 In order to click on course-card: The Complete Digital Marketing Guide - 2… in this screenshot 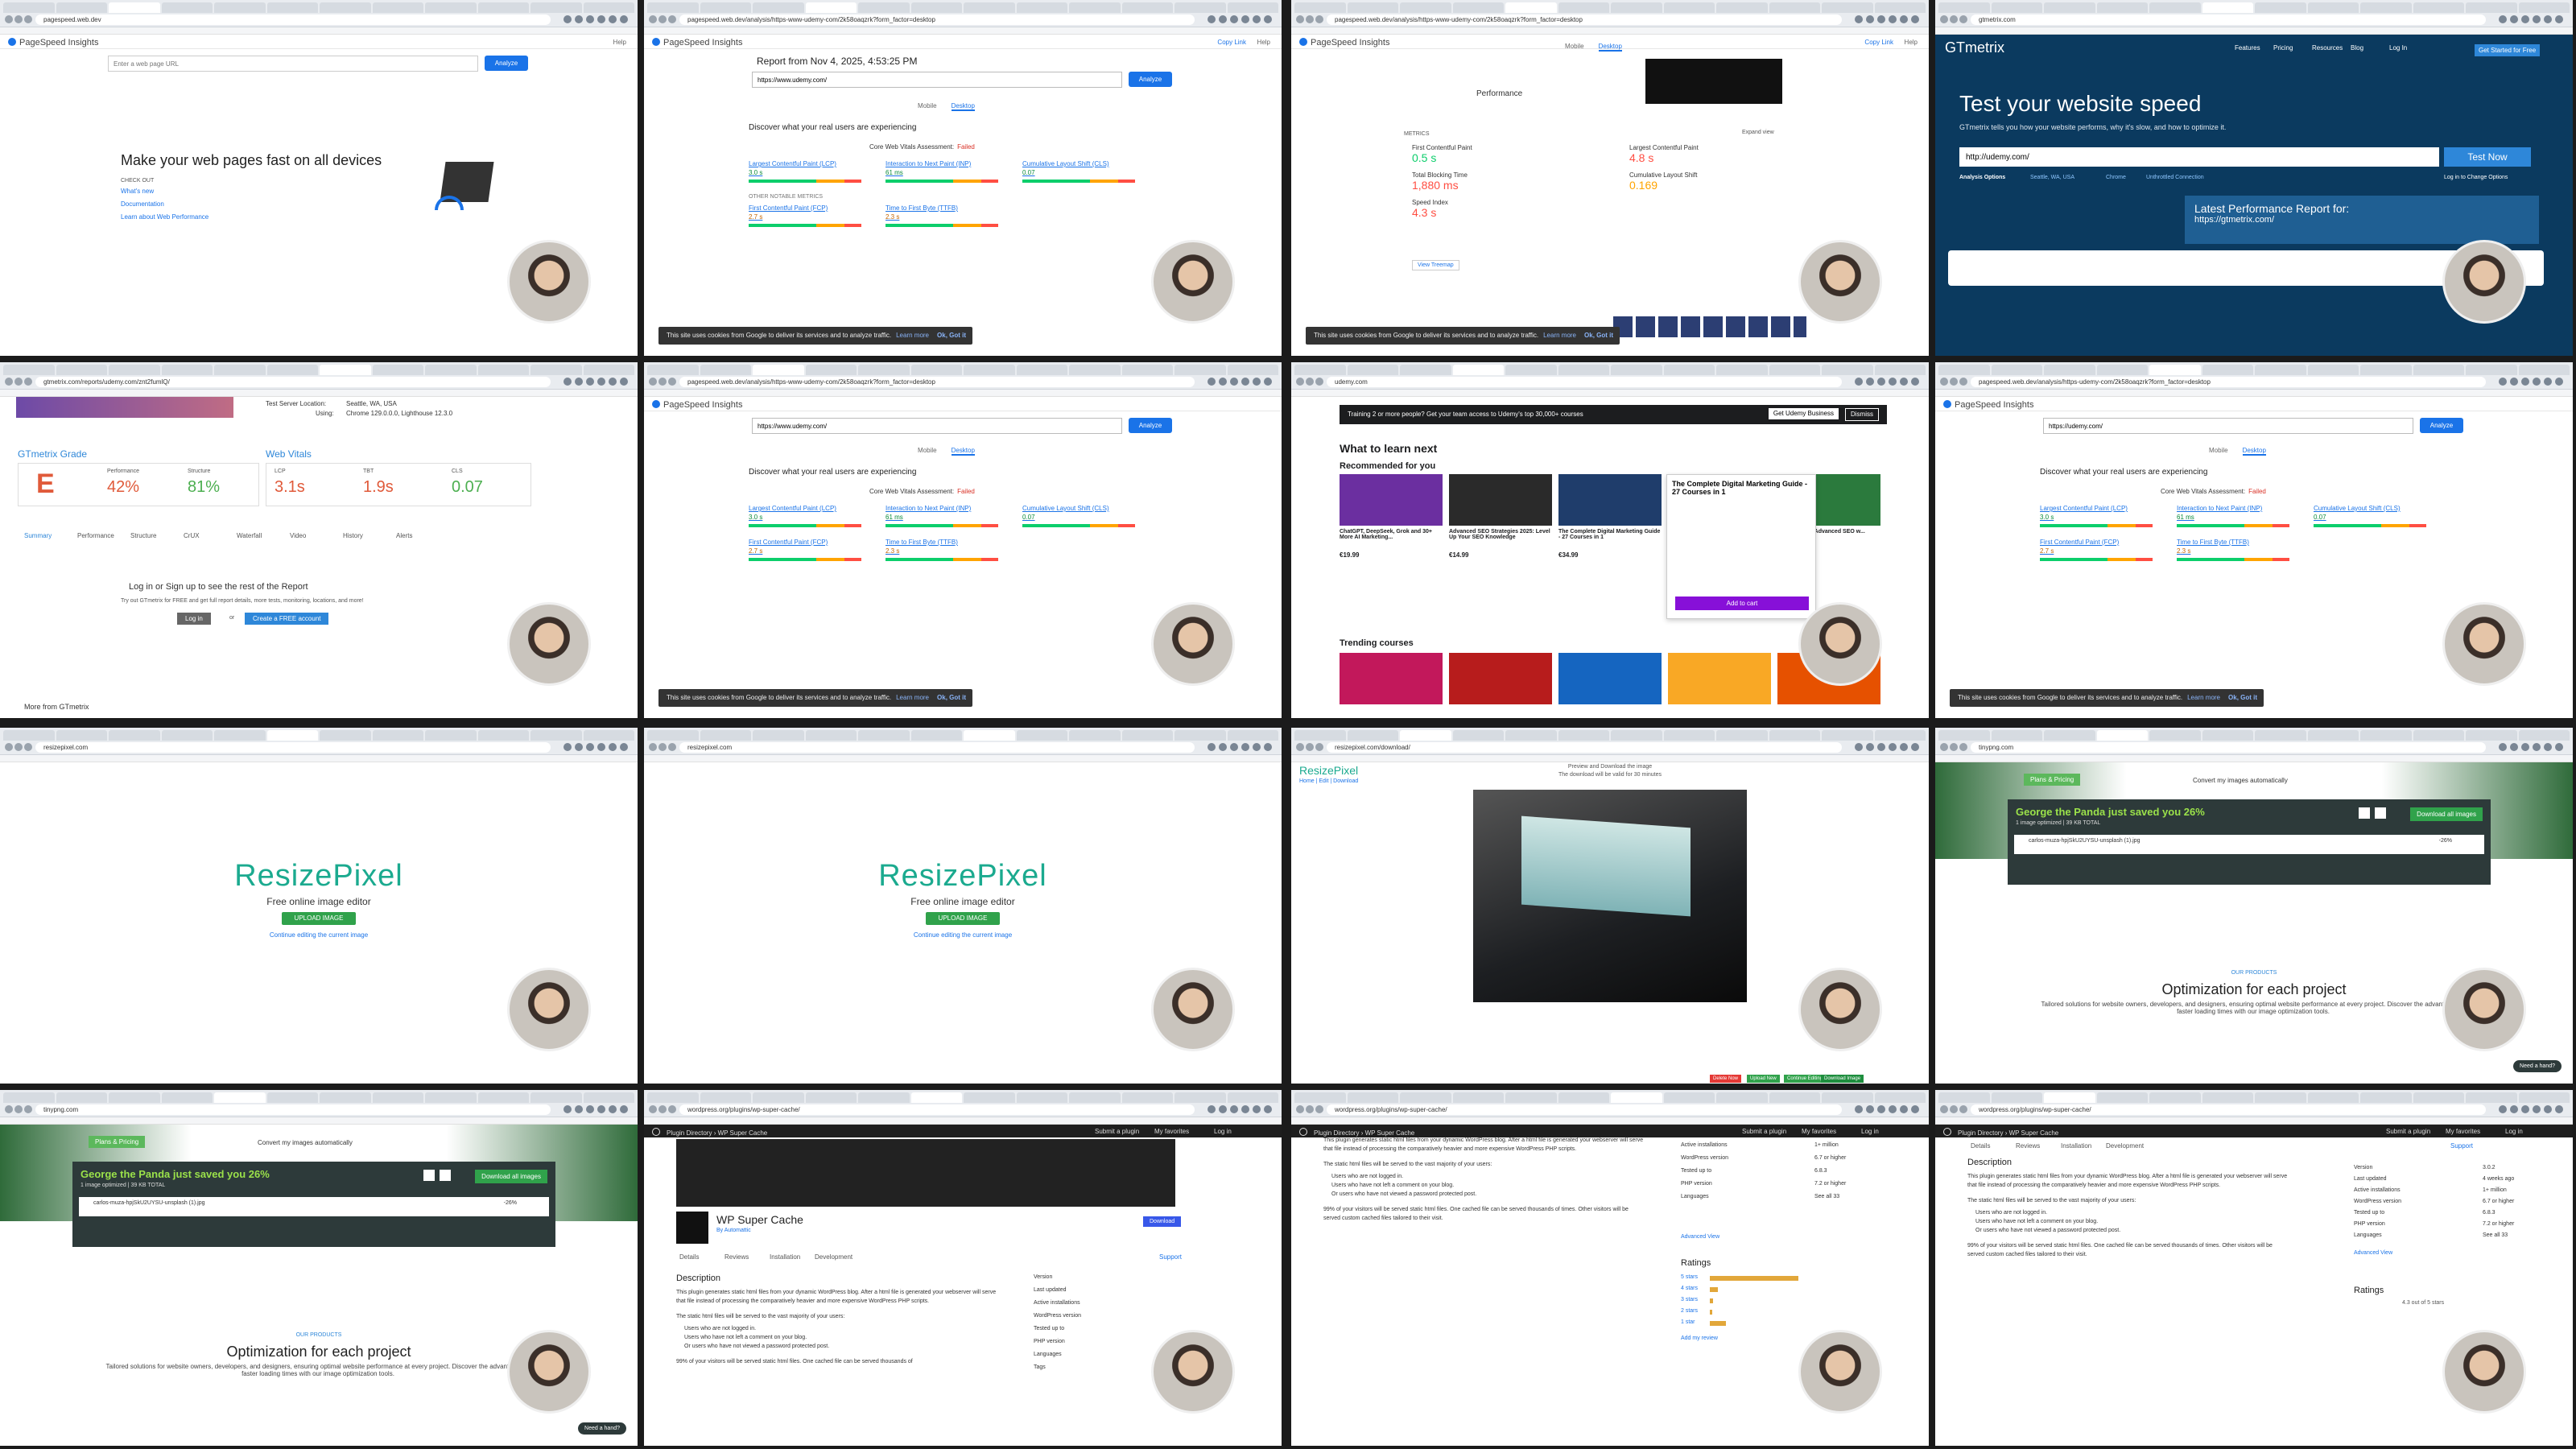, I will do `click(1610, 516)`.